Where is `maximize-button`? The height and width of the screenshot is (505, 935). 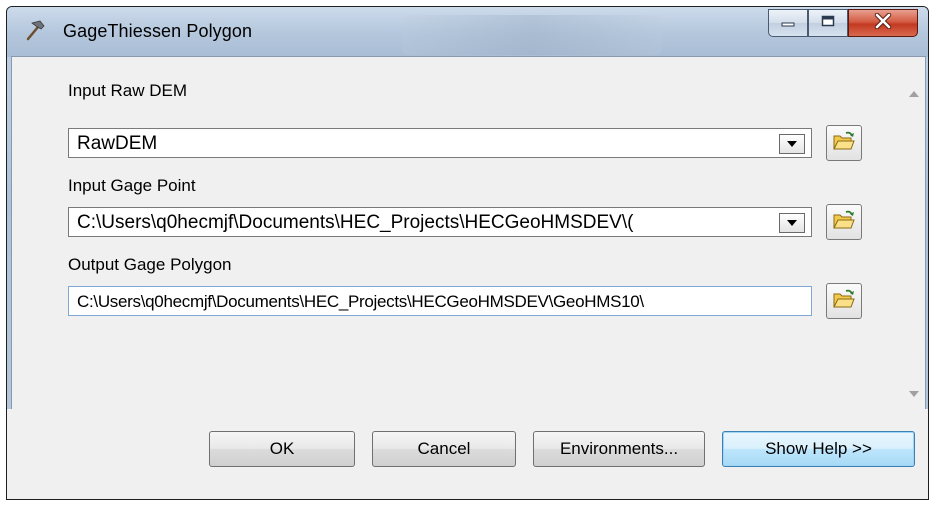
maximize-button is located at coordinates (828, 23).